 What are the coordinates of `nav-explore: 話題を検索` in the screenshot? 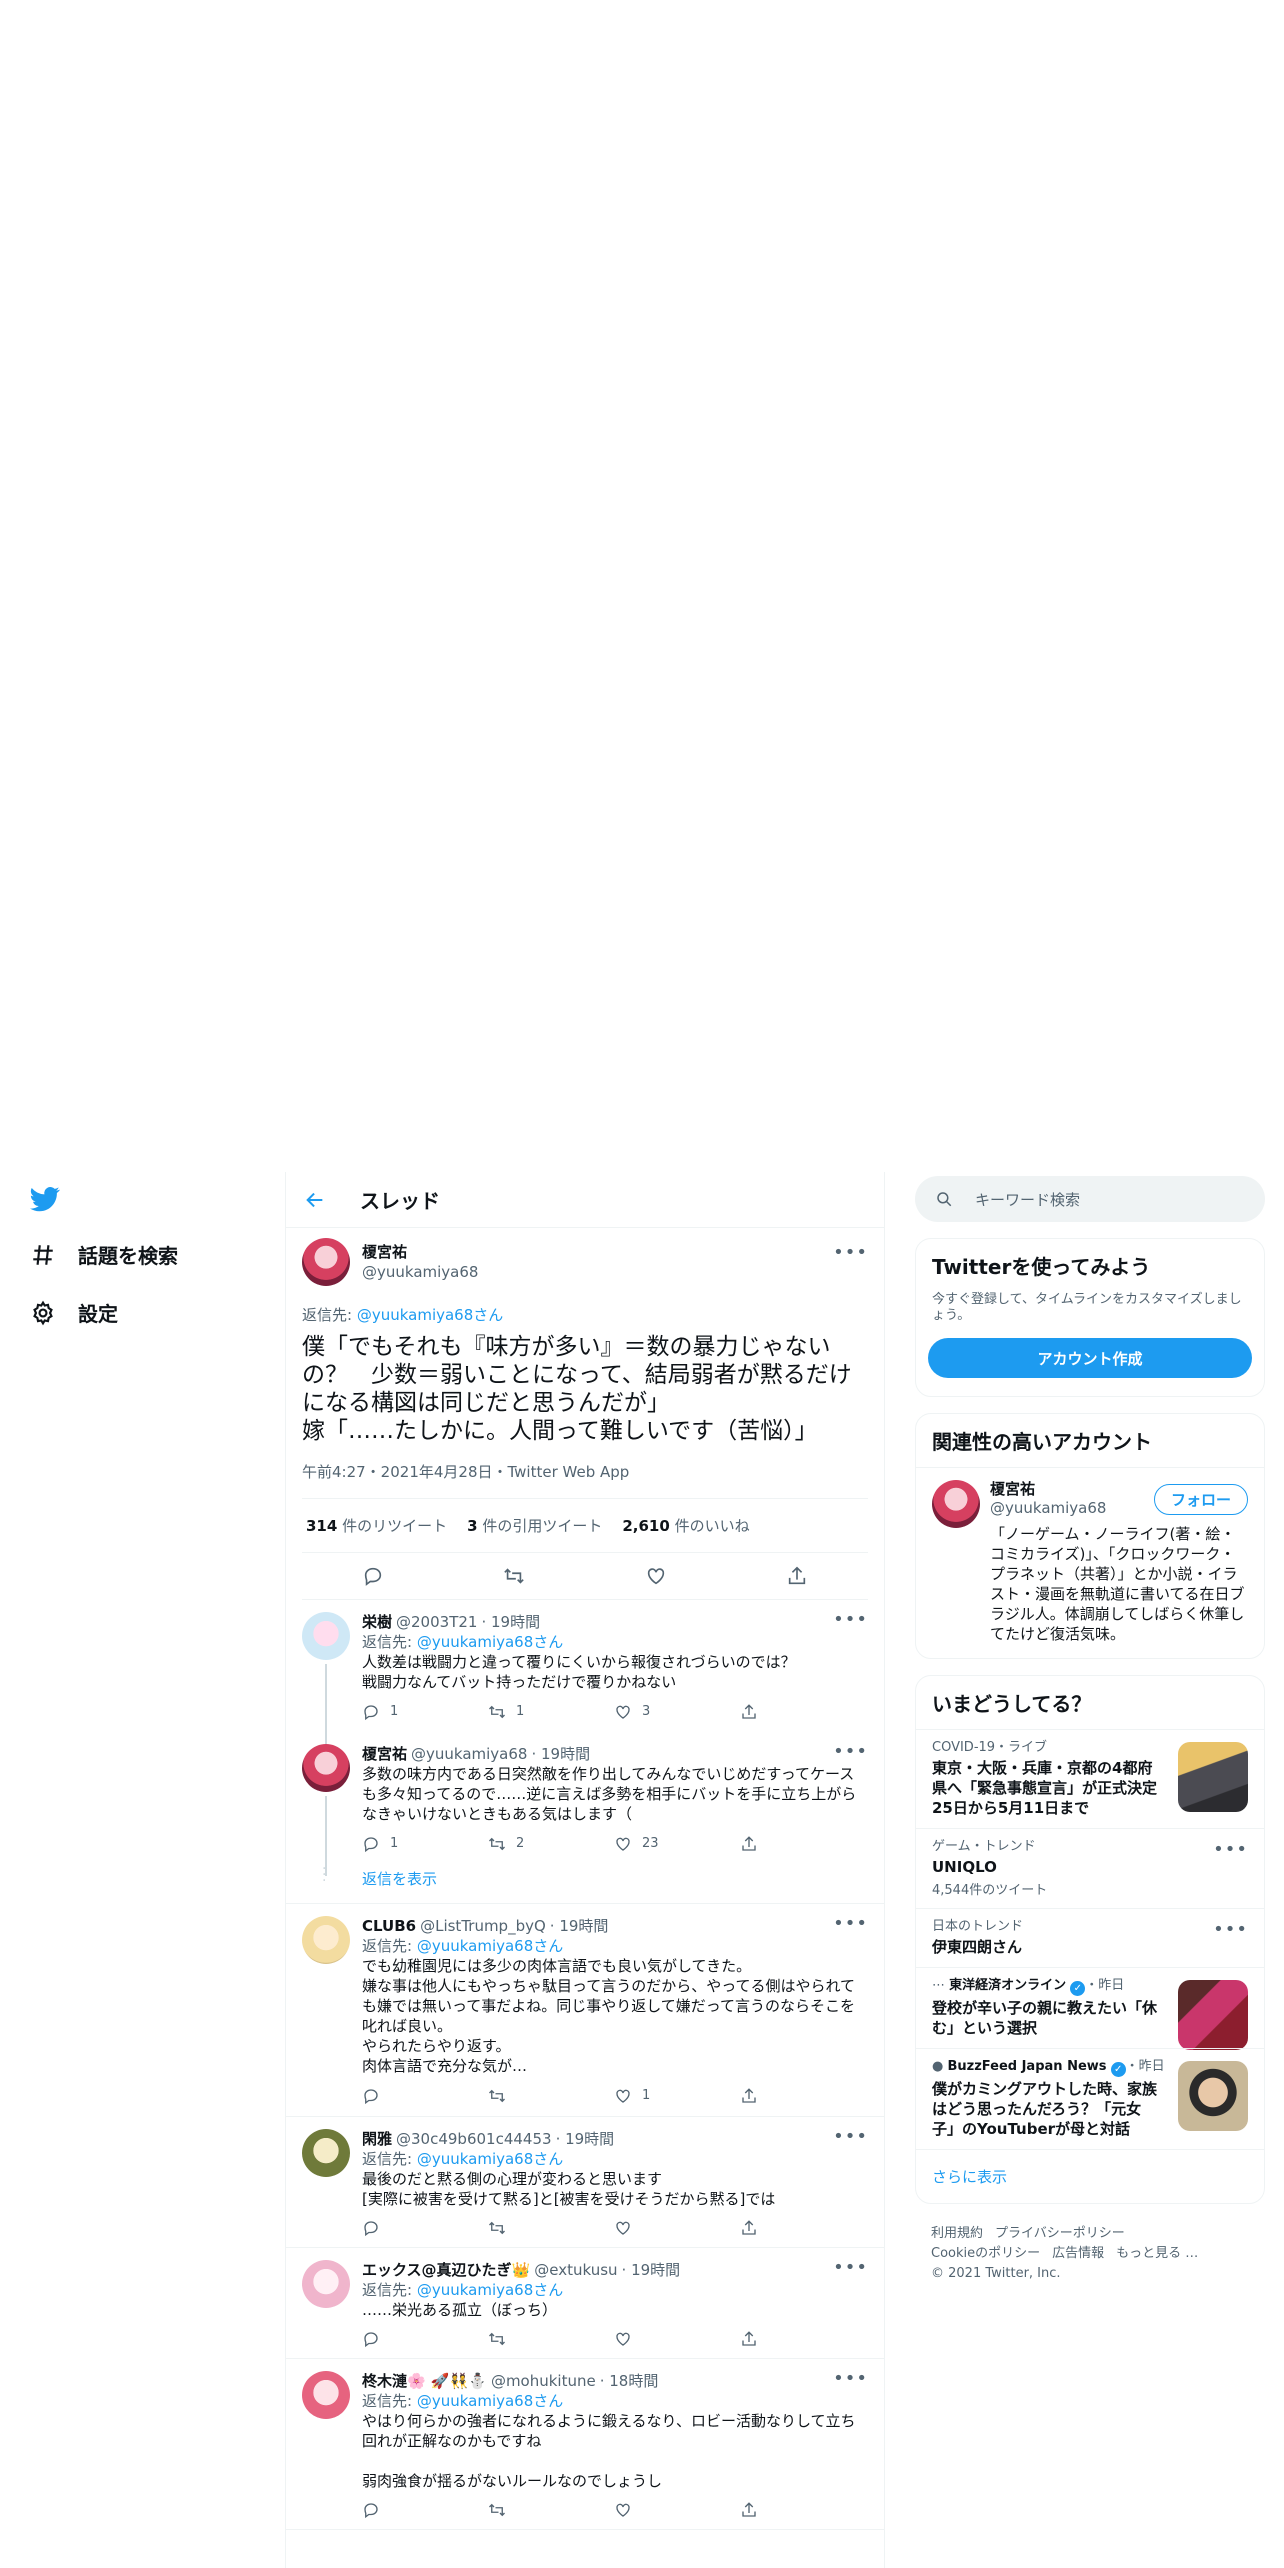 It's located at (104, 1254).